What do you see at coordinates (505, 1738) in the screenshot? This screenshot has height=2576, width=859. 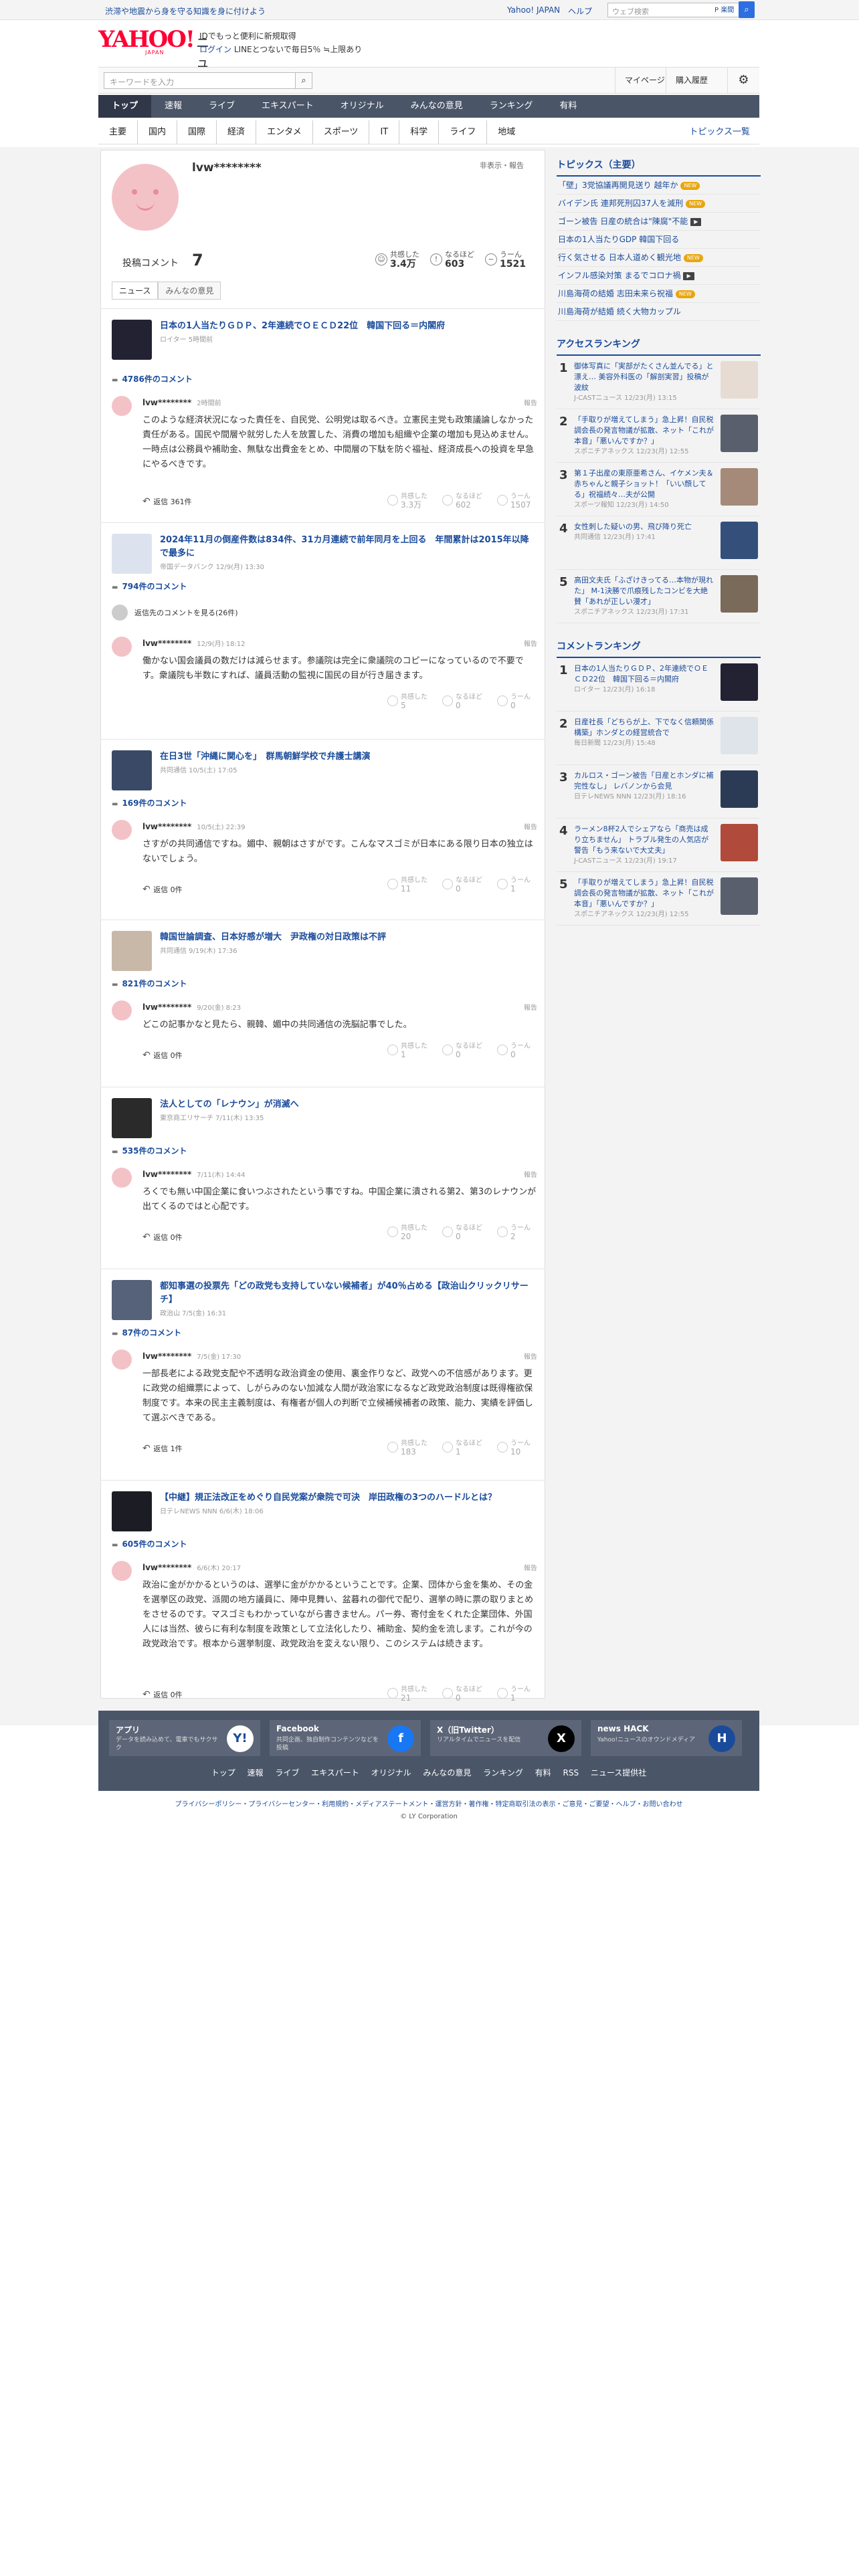 I see `footer-x: X（旧Twitter） リアルタイムでニュースを配信 X` at bounding box center [505, 1738].